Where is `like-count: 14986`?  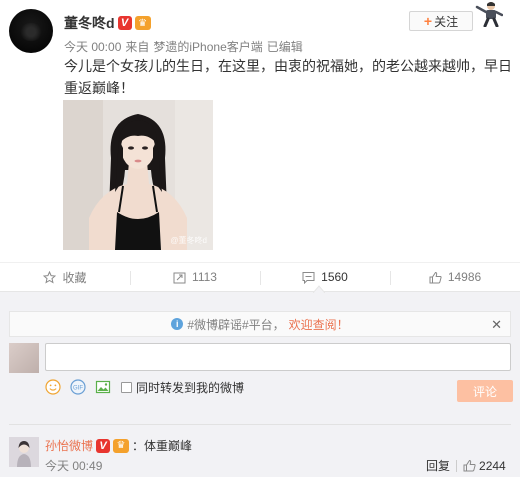 like-count: 14986 is located at coordinates (464, 277).